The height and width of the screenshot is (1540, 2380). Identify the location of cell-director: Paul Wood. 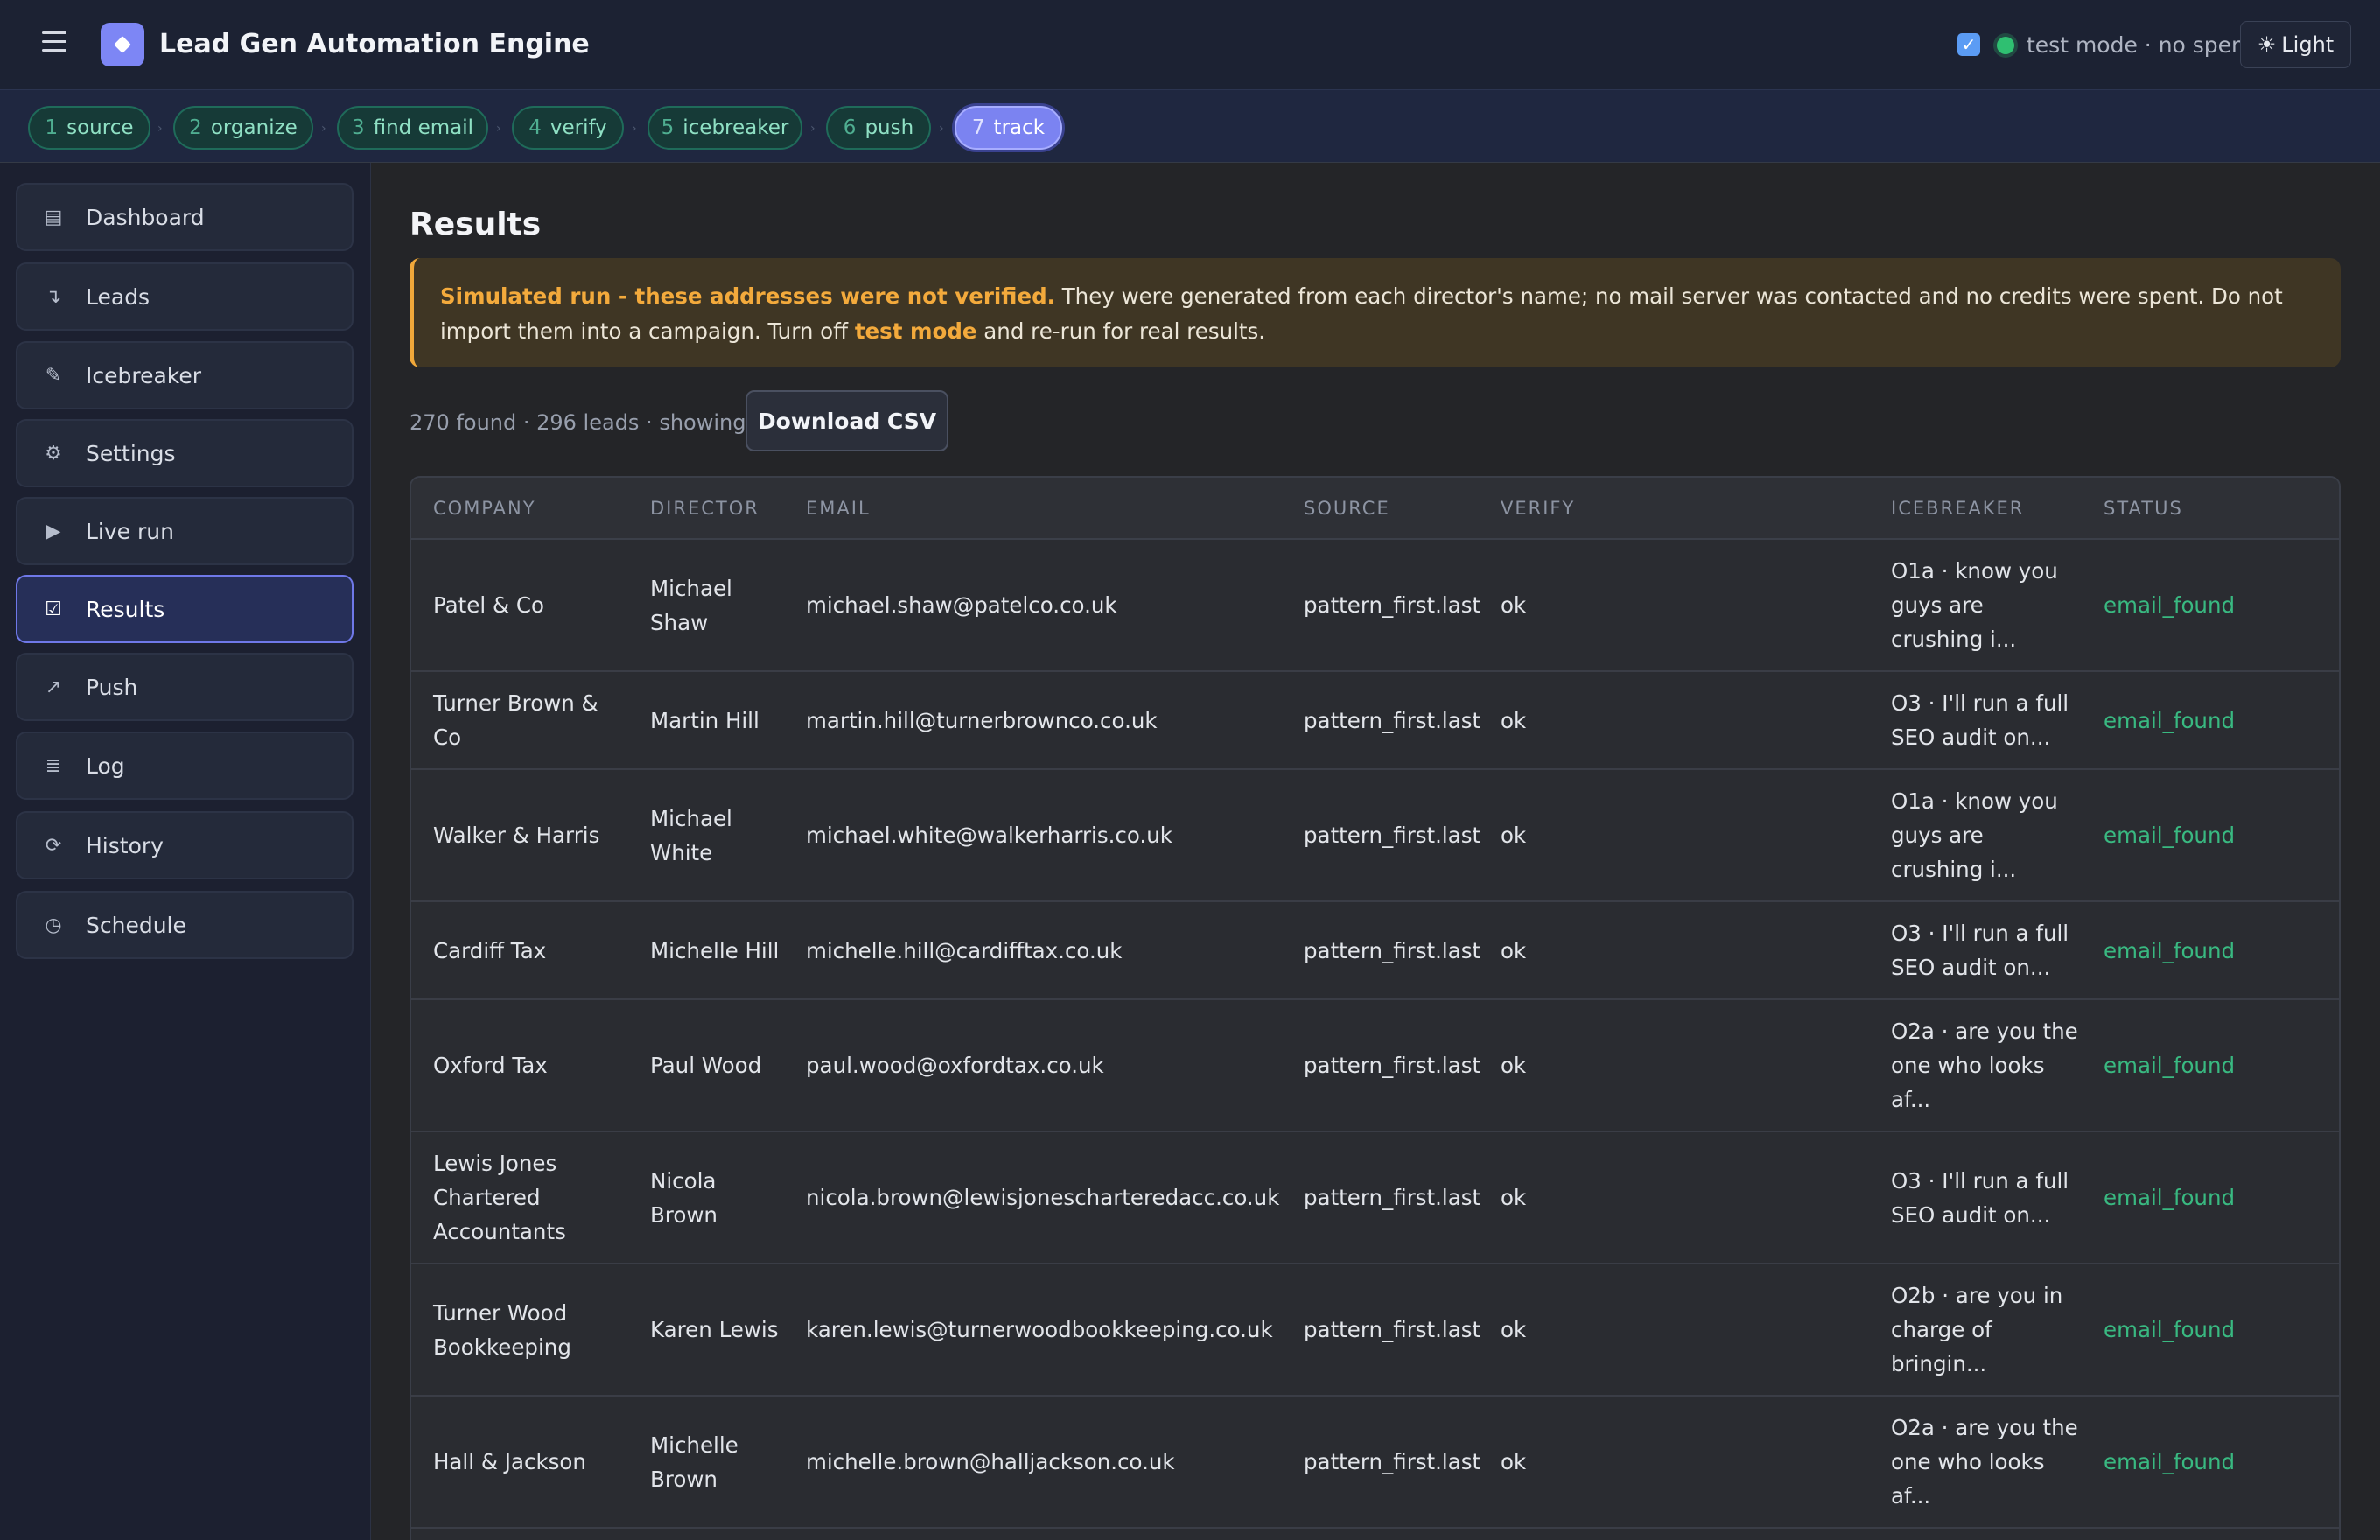
(706, 1065).